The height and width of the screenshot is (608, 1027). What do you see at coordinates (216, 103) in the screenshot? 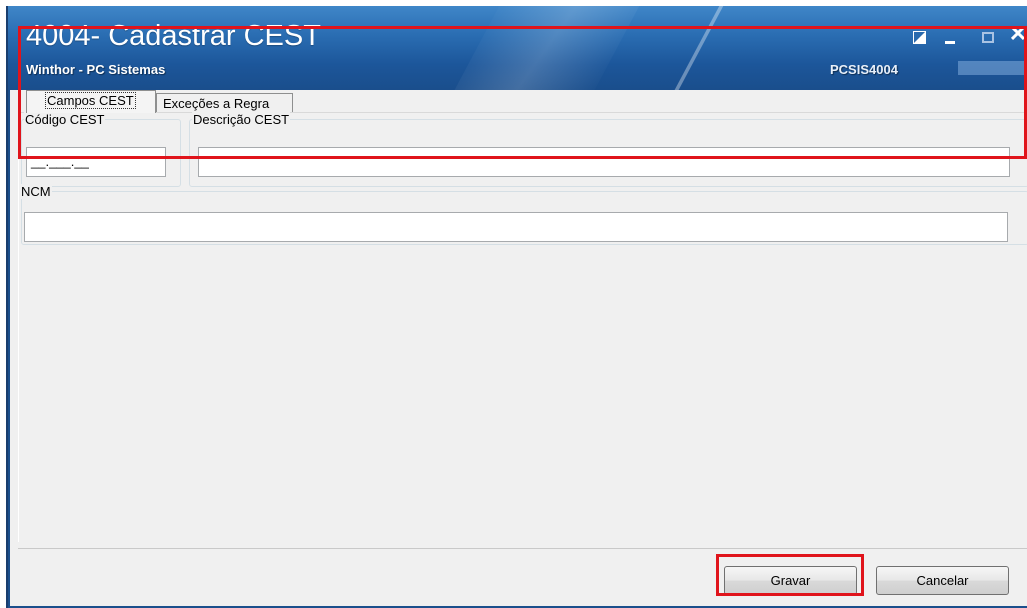
I see `tab-excecoes-regra-label: Exceções a Regra` at bounding box center [216, 103].